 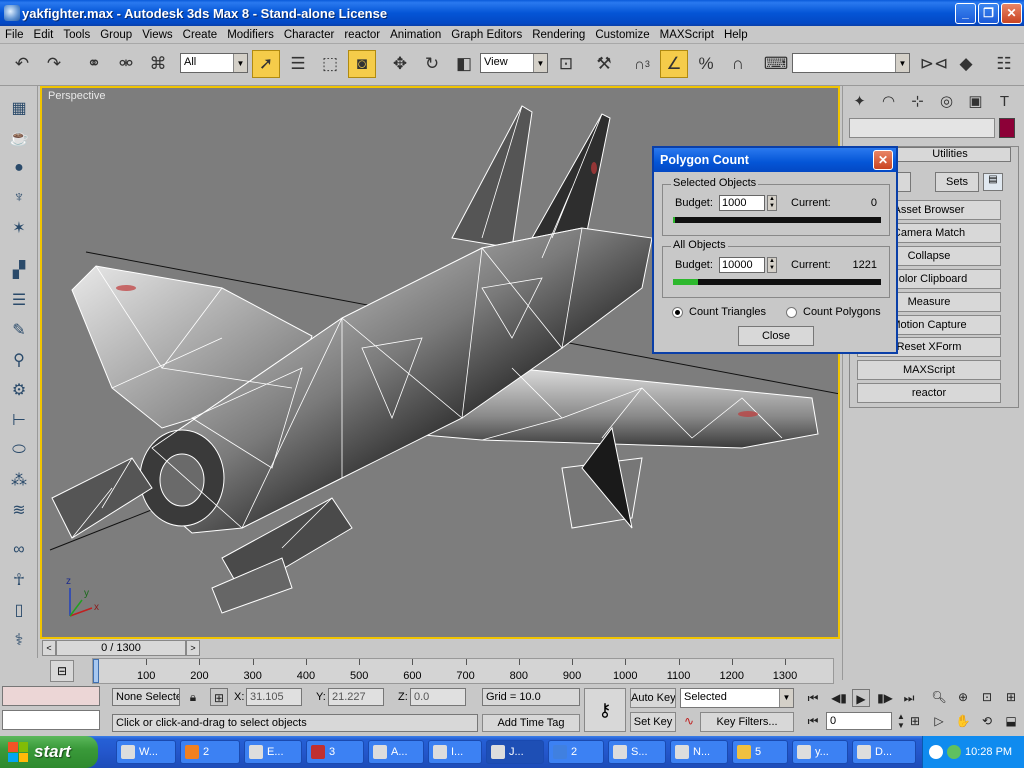 What do you see at coordinates (19, 420) in the screenshot?
I see `bend-icon: ⊢` at bounding box center [19, 420].